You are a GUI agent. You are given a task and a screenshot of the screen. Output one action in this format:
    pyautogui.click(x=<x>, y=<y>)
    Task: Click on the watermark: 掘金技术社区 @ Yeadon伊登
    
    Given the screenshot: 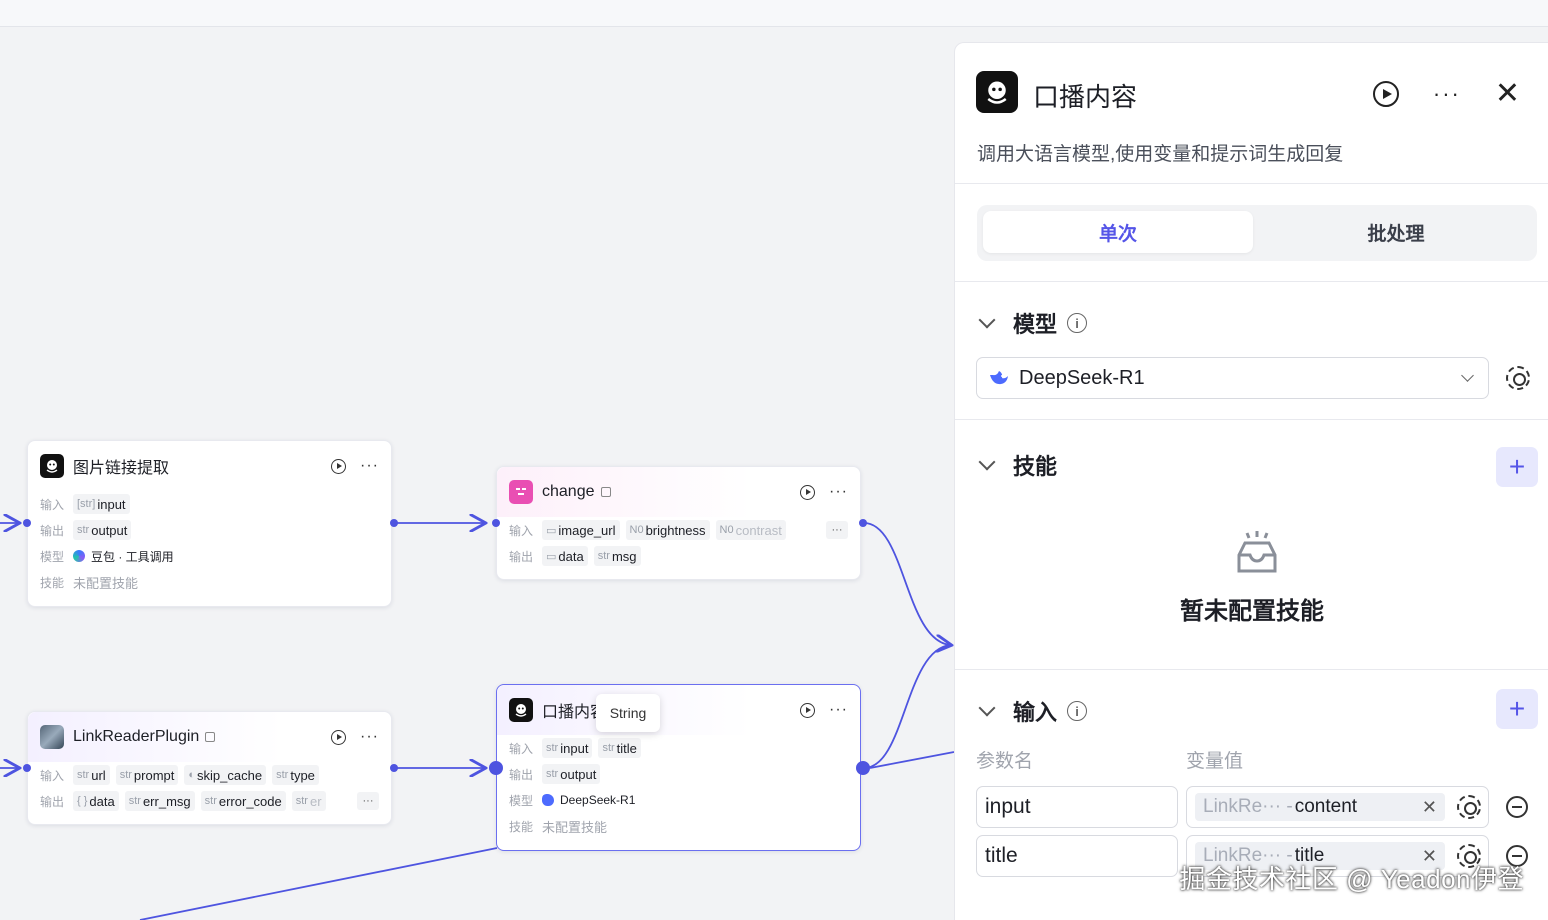 What is the action you would take?
    pyautogui.click(x=1351, y=879)
    